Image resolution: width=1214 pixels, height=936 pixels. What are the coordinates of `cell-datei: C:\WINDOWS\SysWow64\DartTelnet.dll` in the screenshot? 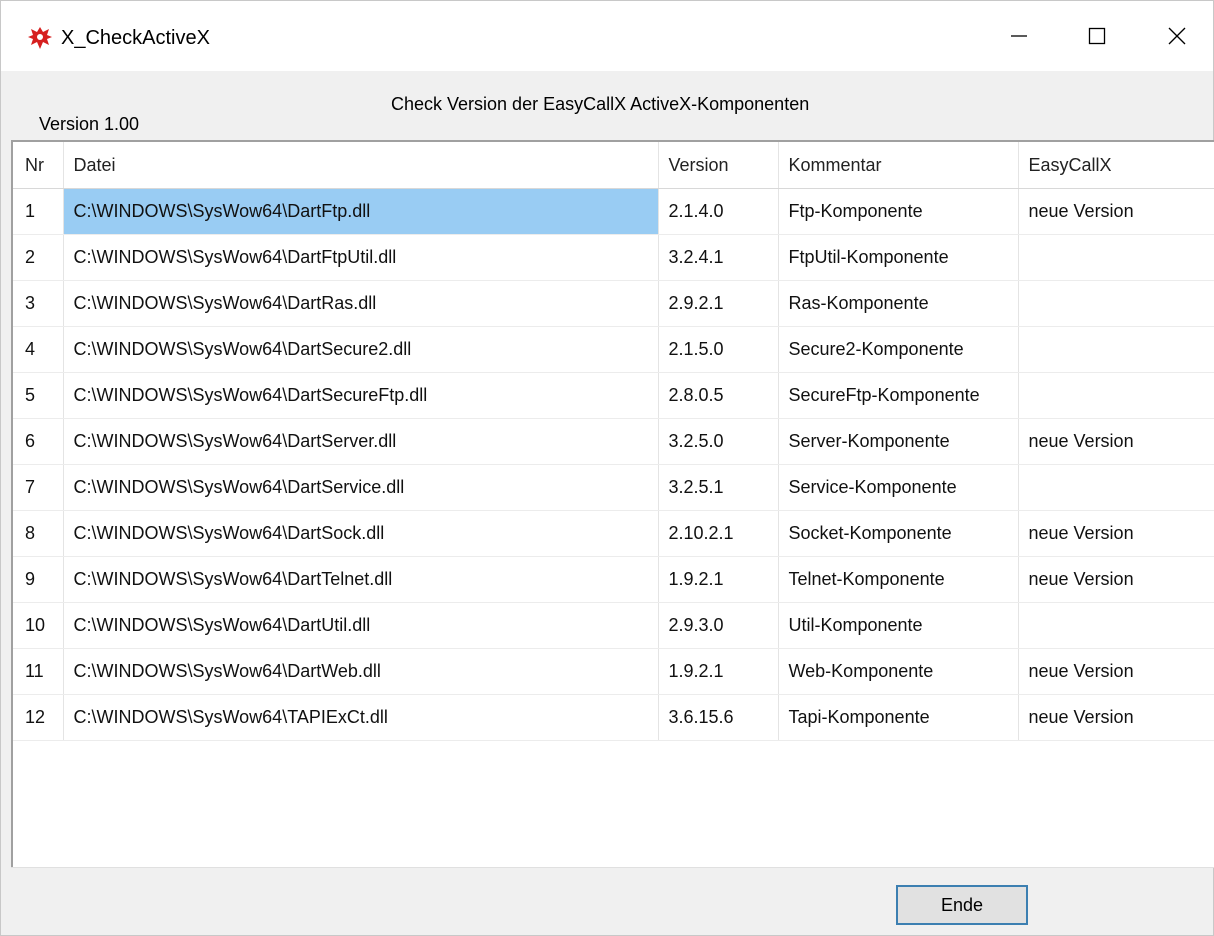 It's located at (361, 579).